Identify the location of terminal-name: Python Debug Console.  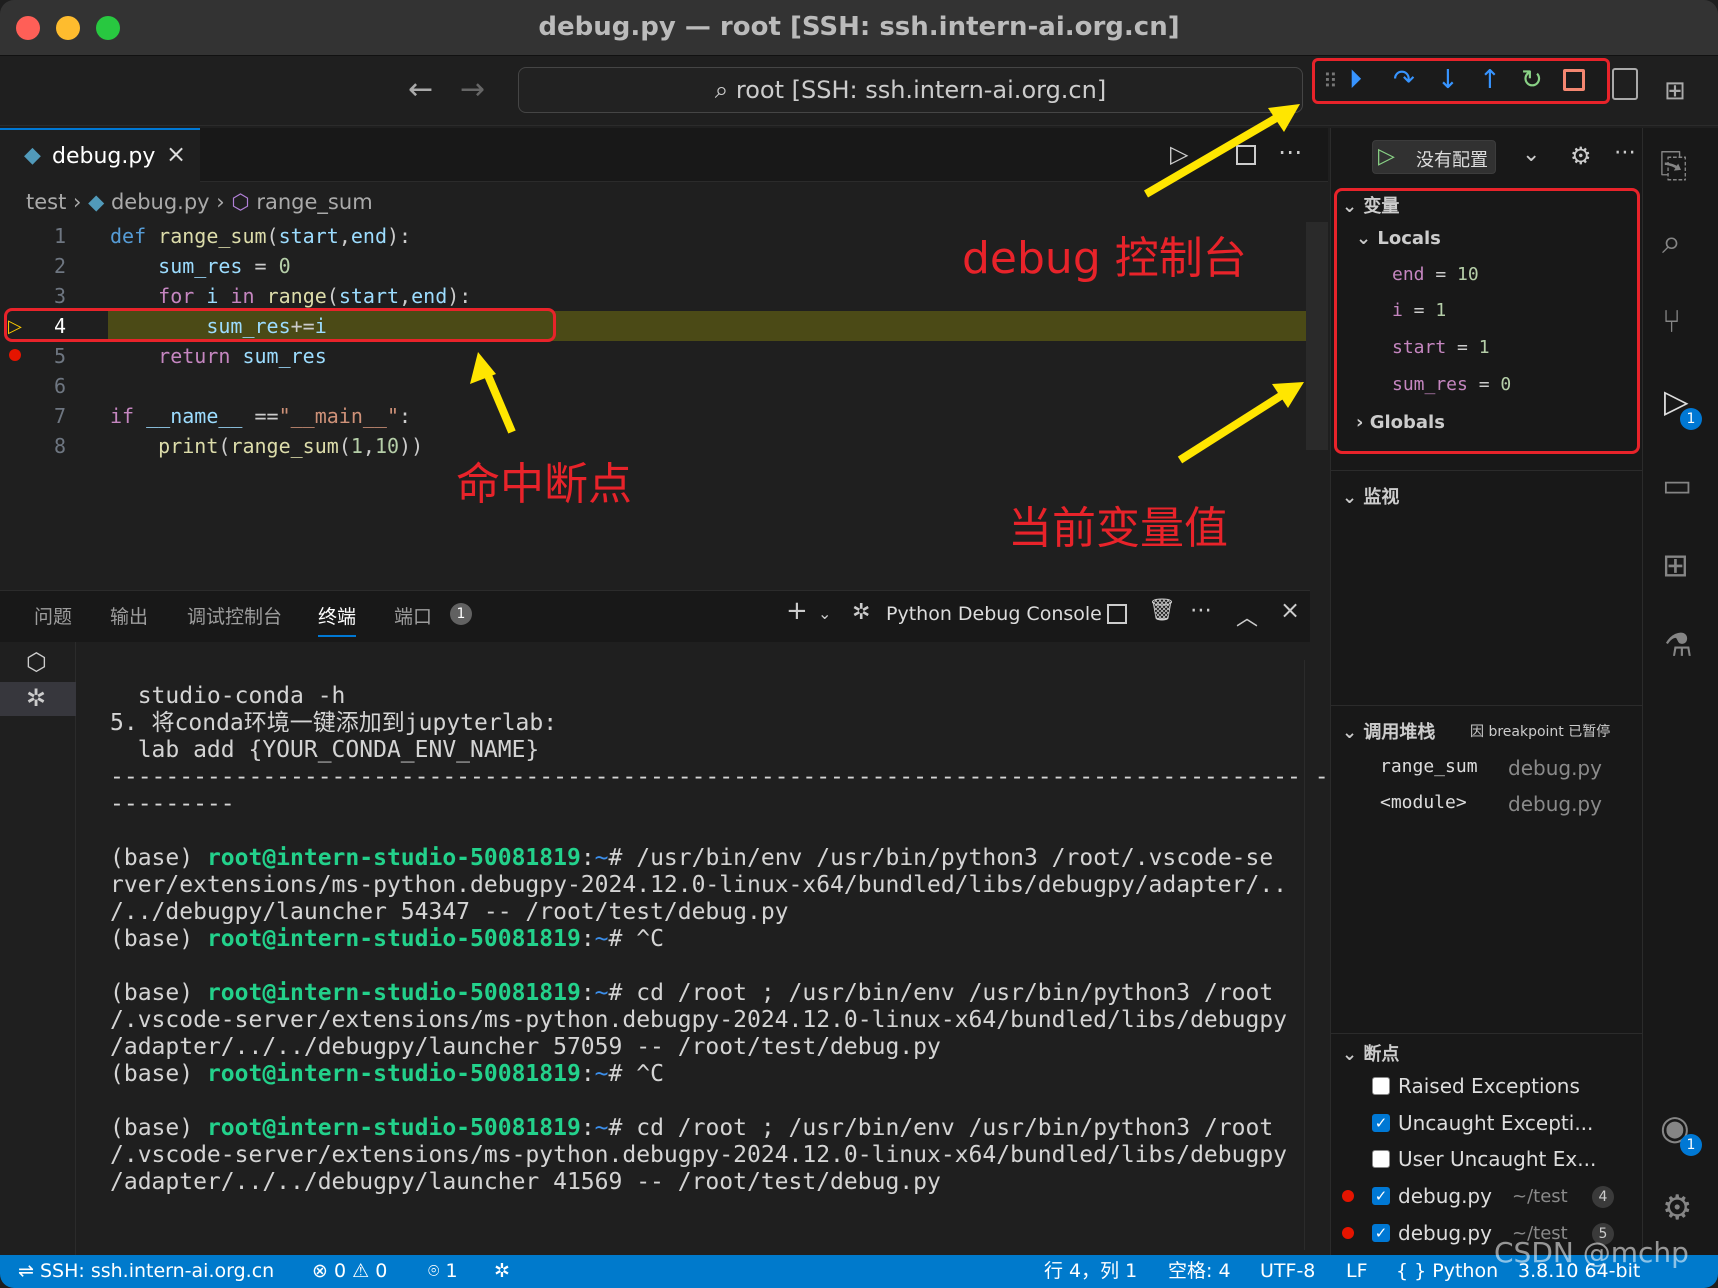
(994, 614).